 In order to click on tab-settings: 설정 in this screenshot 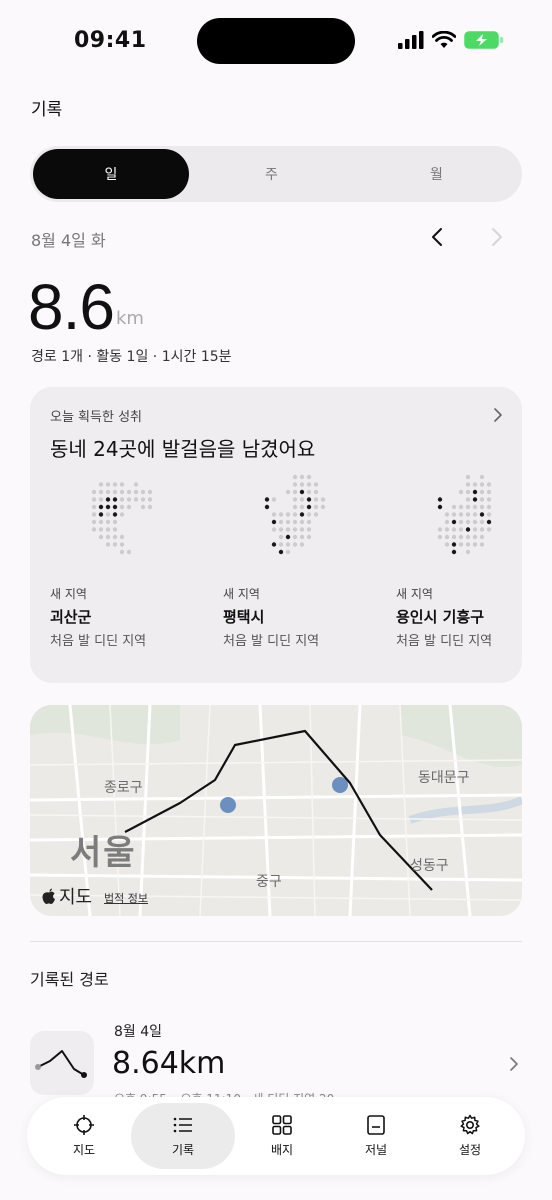, I will do `click(470, 1136)`.